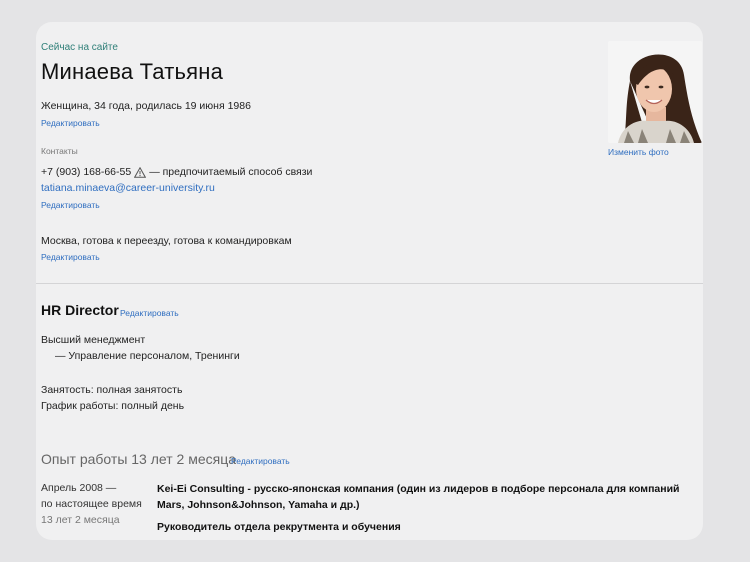 This screenshot has height=562, width=750. I want to click on experience-duration: 13 лет 2 месяца, so click(80, 520).